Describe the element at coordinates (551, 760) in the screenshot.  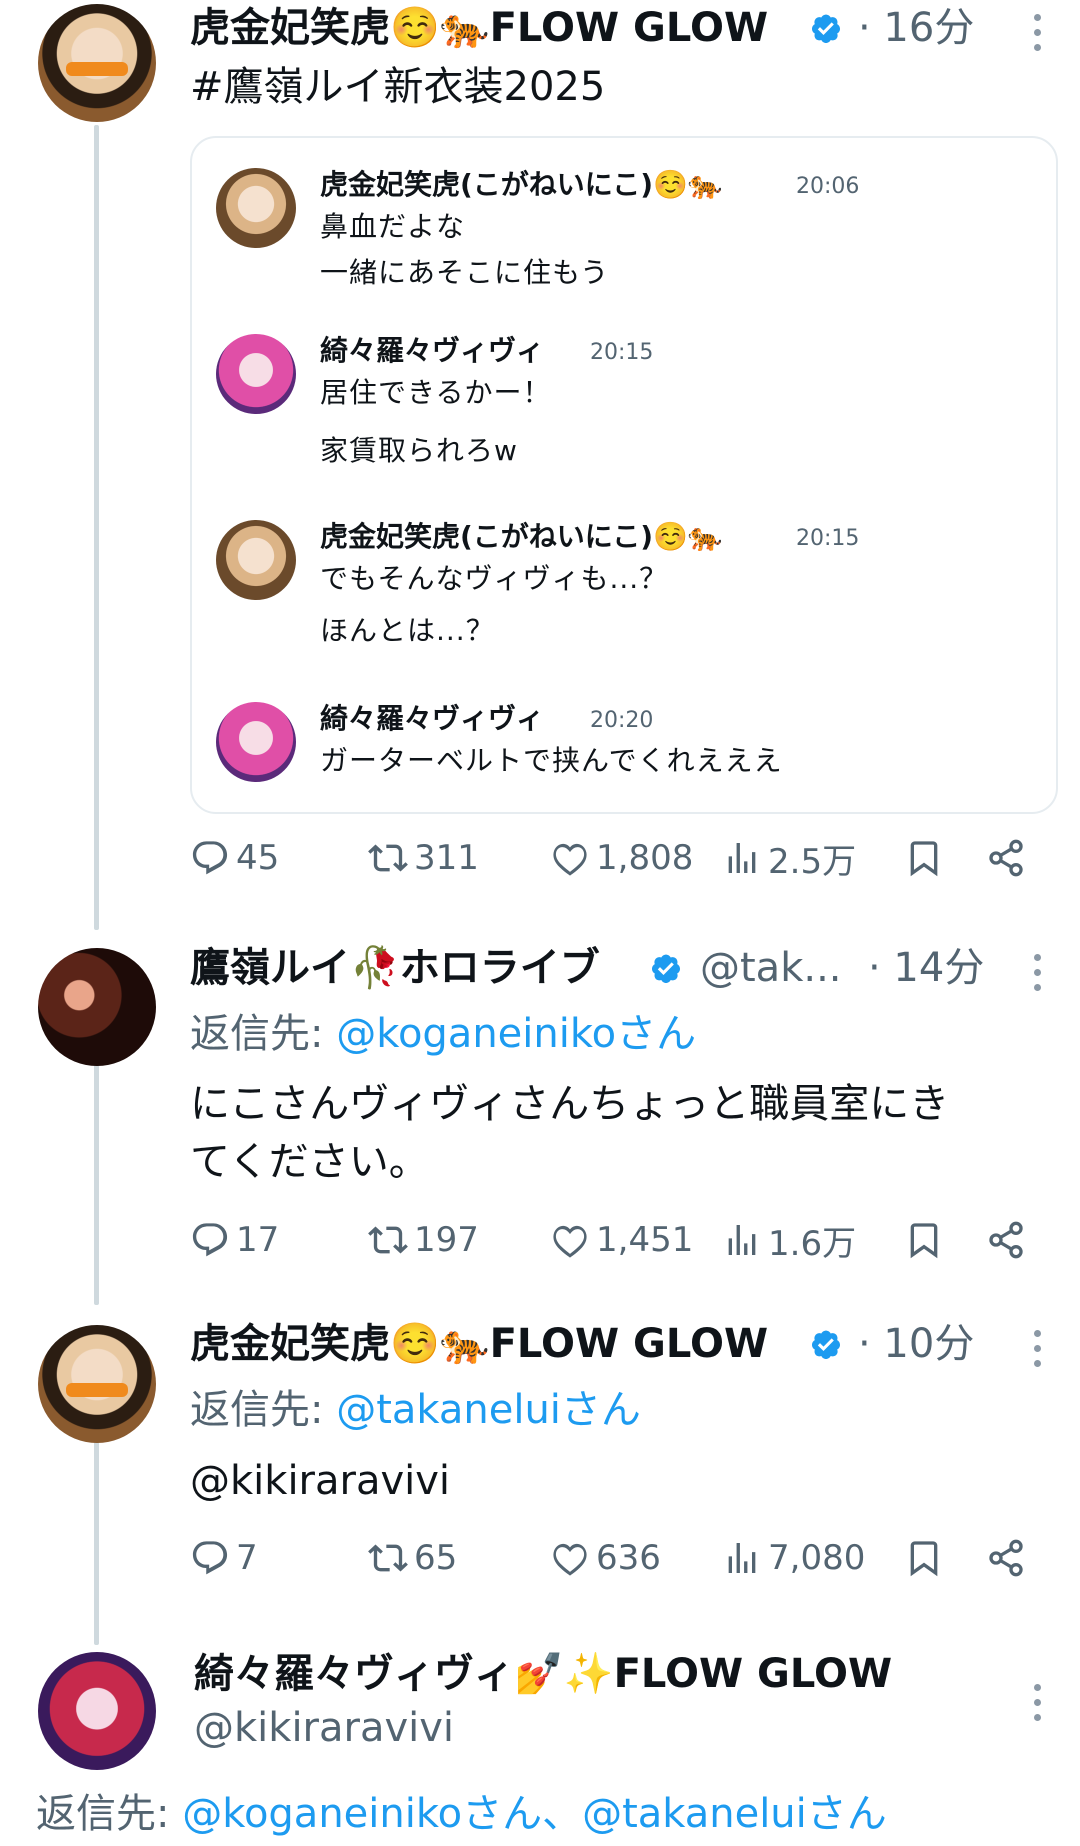
I see `chat-message: ガーターベルトで挟んでくれえええ` at that location.